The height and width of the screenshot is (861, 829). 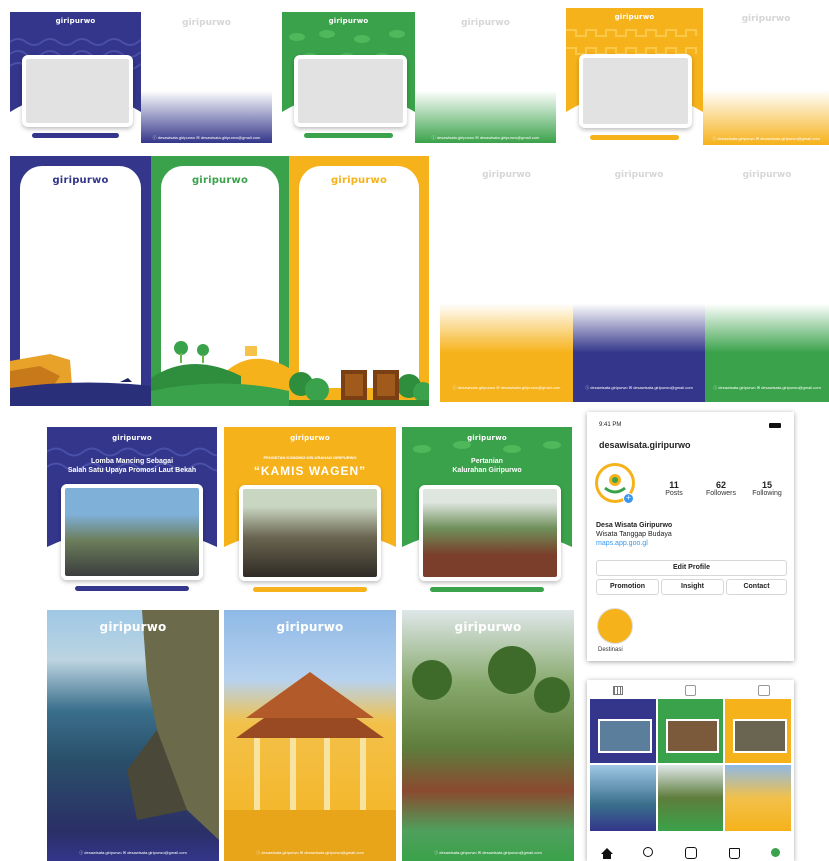 What do you see at coordinates (359, 281) in the screenshot?
I see `story-template-yellow: giripurwo` at bounding box center [359, 281].